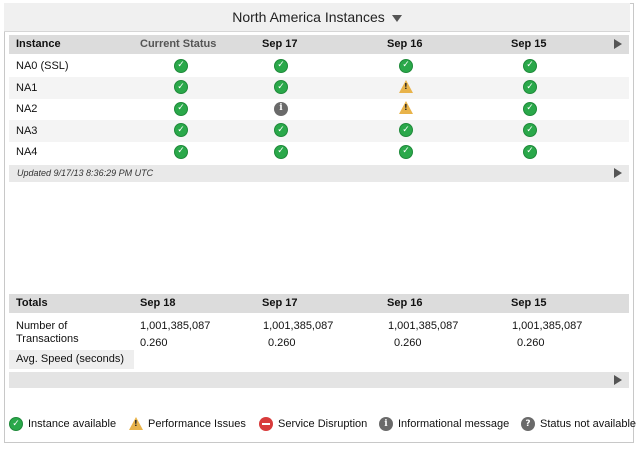  I want to click on table-row: NA3 ✓ ✓ ✓ ✓, so click(319, 130).